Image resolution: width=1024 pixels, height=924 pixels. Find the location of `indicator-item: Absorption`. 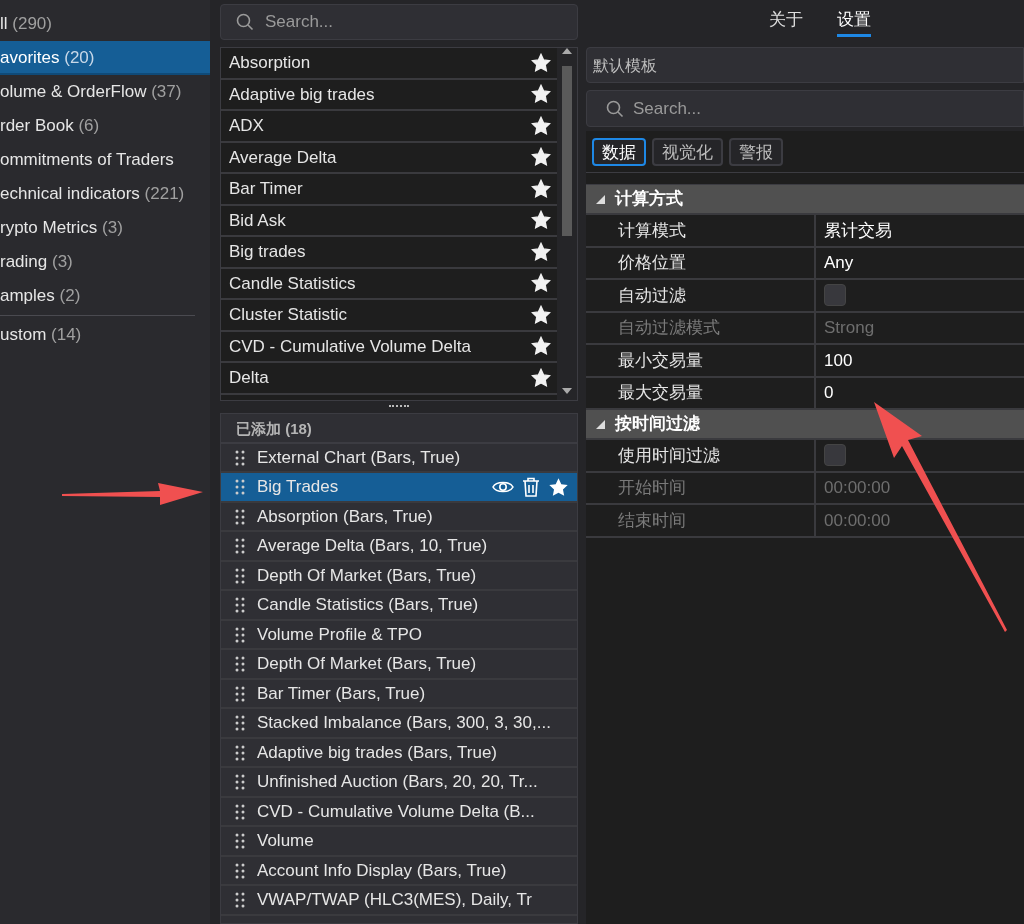

indicator-item: Absorption is located at coordinates (380, 63).